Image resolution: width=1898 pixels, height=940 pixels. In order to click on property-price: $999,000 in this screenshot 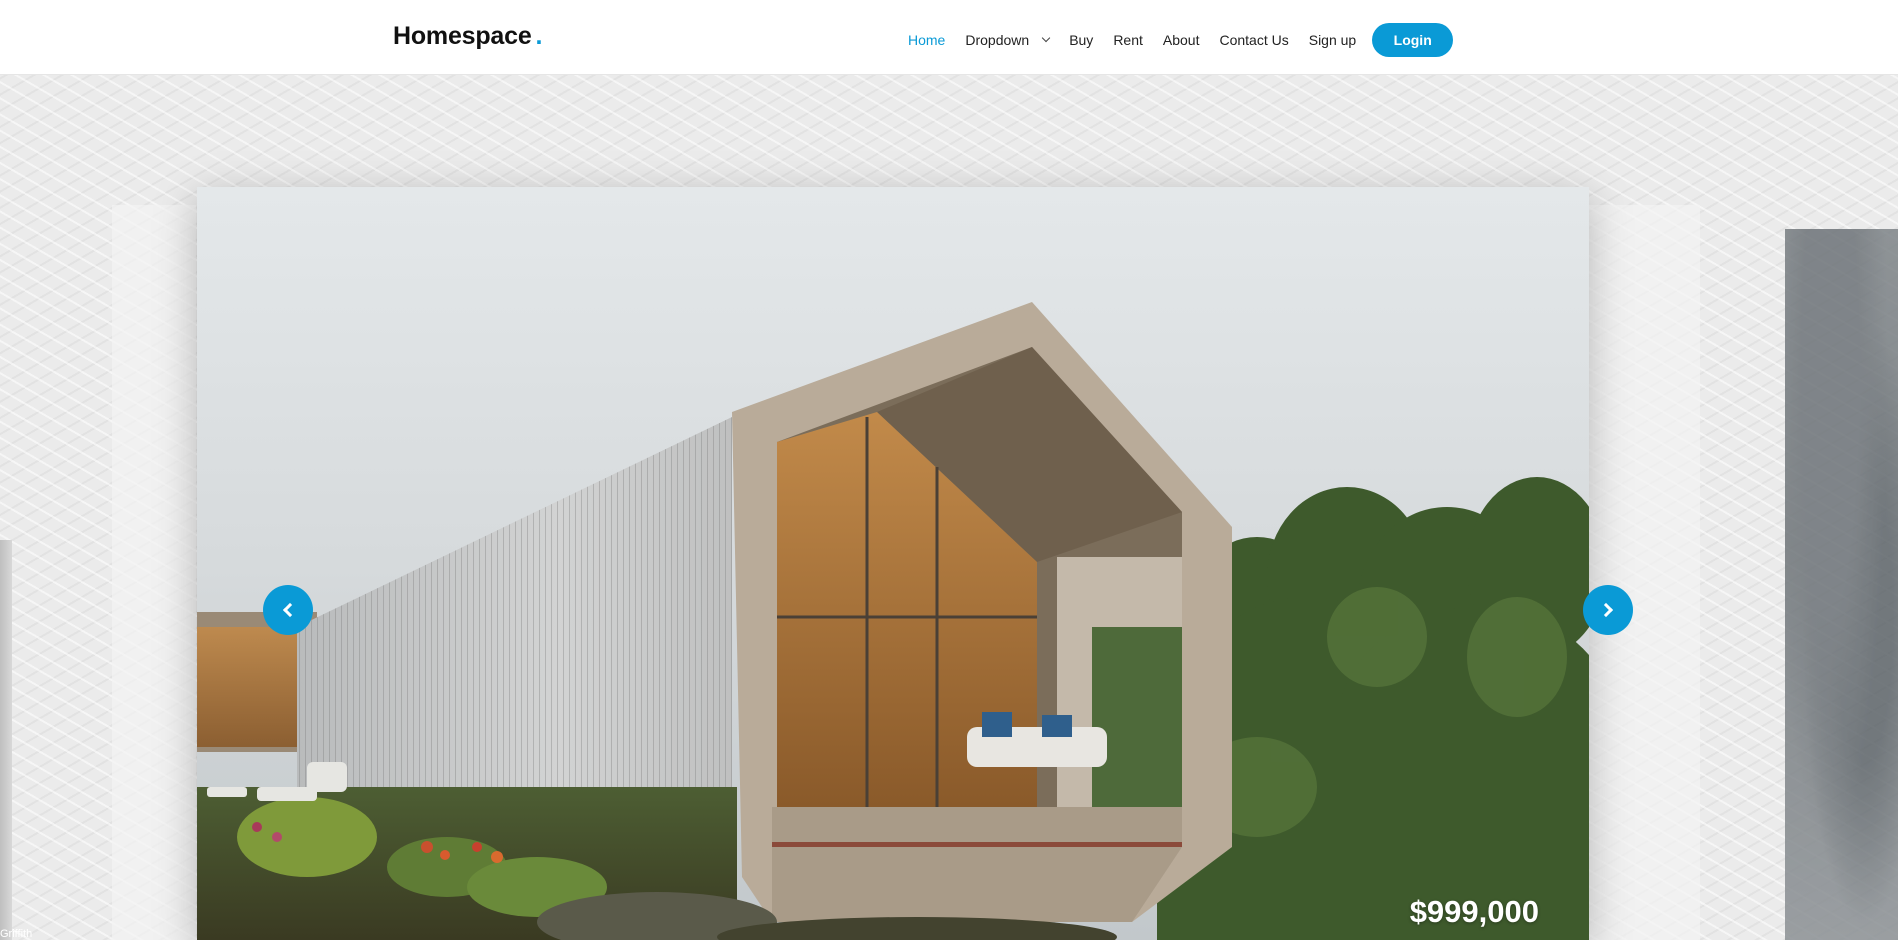, I will do `click(1474, 911)`.